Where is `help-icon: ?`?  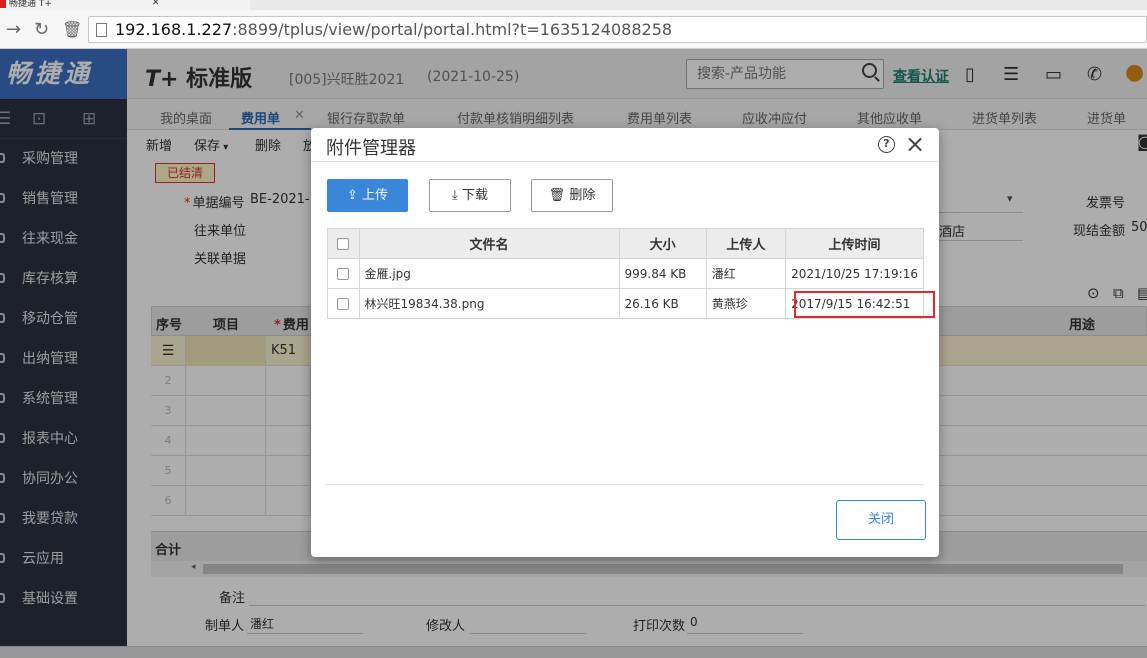
help-icon: ? is located at coordinates (886, 144).